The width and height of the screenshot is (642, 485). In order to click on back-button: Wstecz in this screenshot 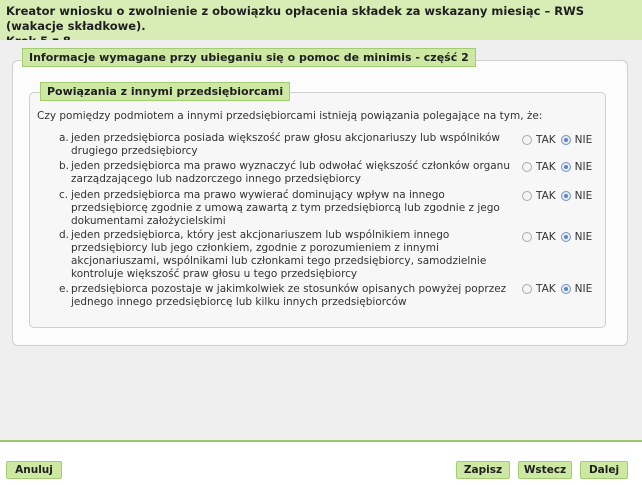, I will do `click(545, 470)`.